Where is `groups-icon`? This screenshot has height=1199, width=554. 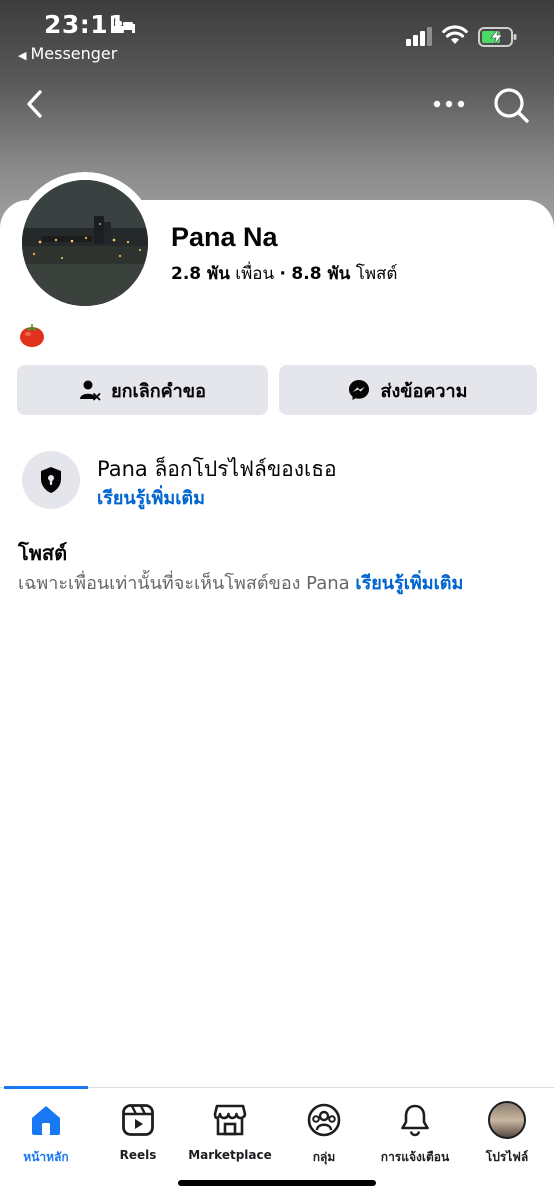 groups-icon is located at coordinates (324, 1120).